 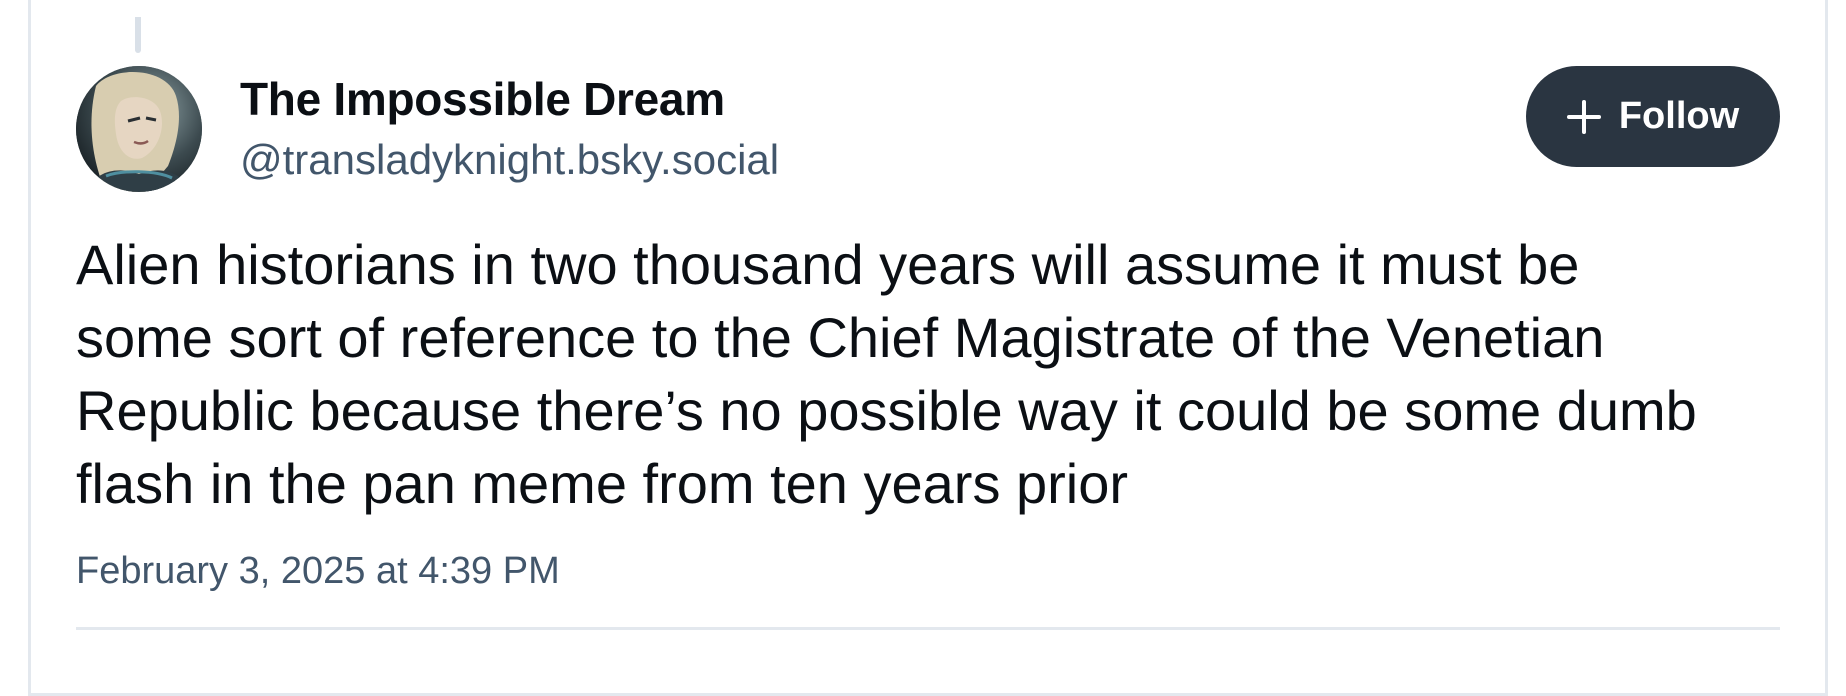 I want to click on follow-button: Follow, so click(x=1653, y=116).